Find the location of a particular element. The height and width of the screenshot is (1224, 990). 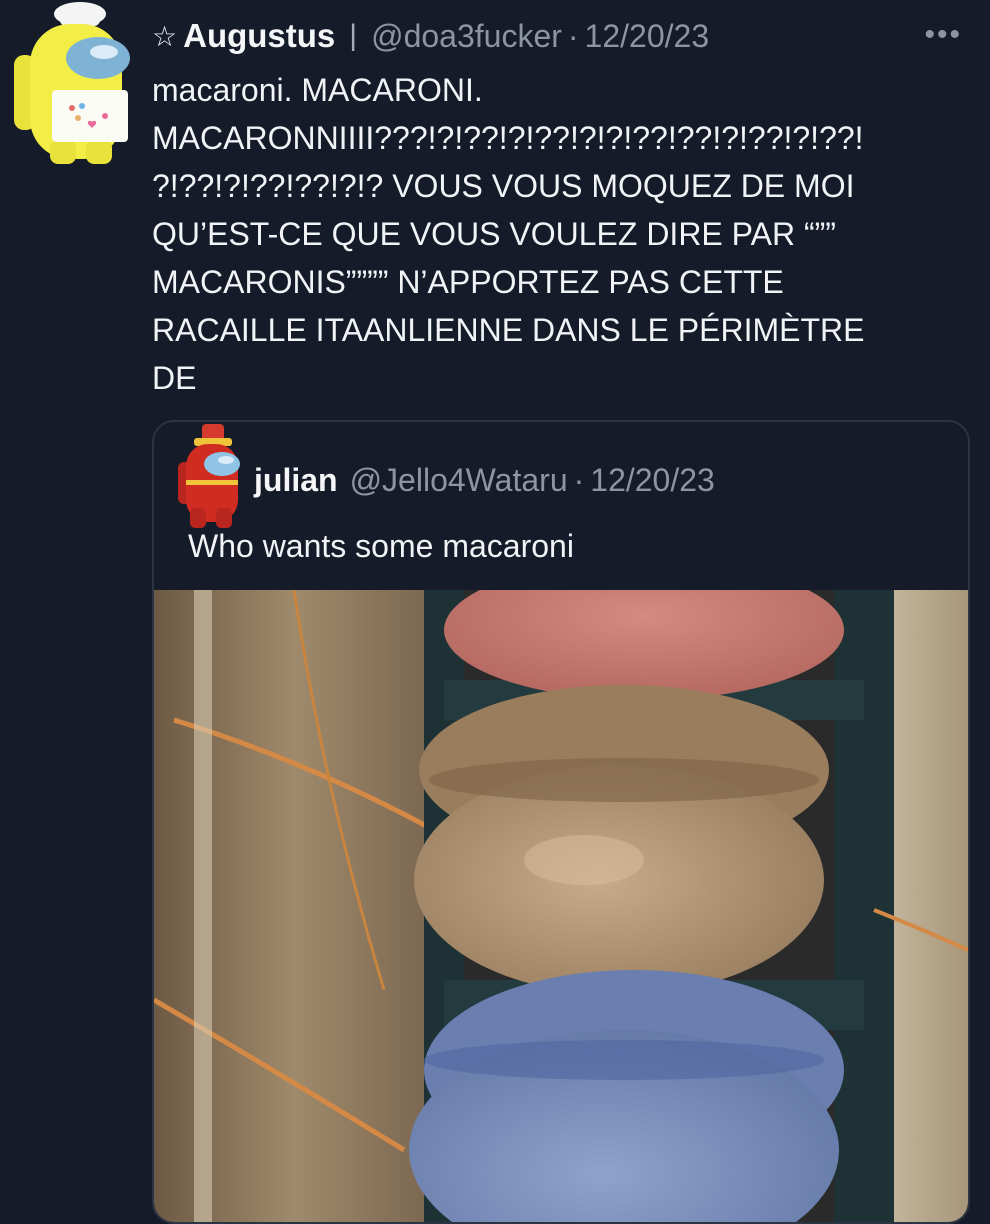

quoted-header: julian @Jello4Wataru · 12/20/23 is located at coordinates (484, 480).